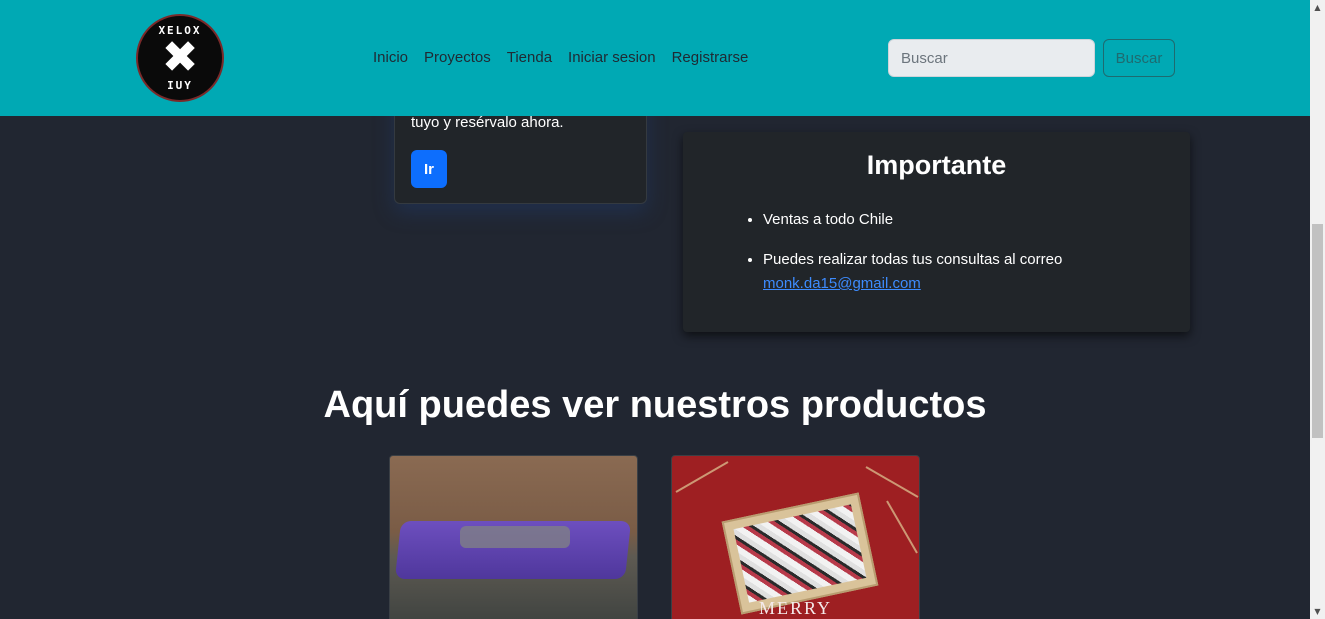  What do you see at coordinates (795, 608) in the screenshot?
I see `product-card-2-caption: MERRY` at bounding box center [795, 608].